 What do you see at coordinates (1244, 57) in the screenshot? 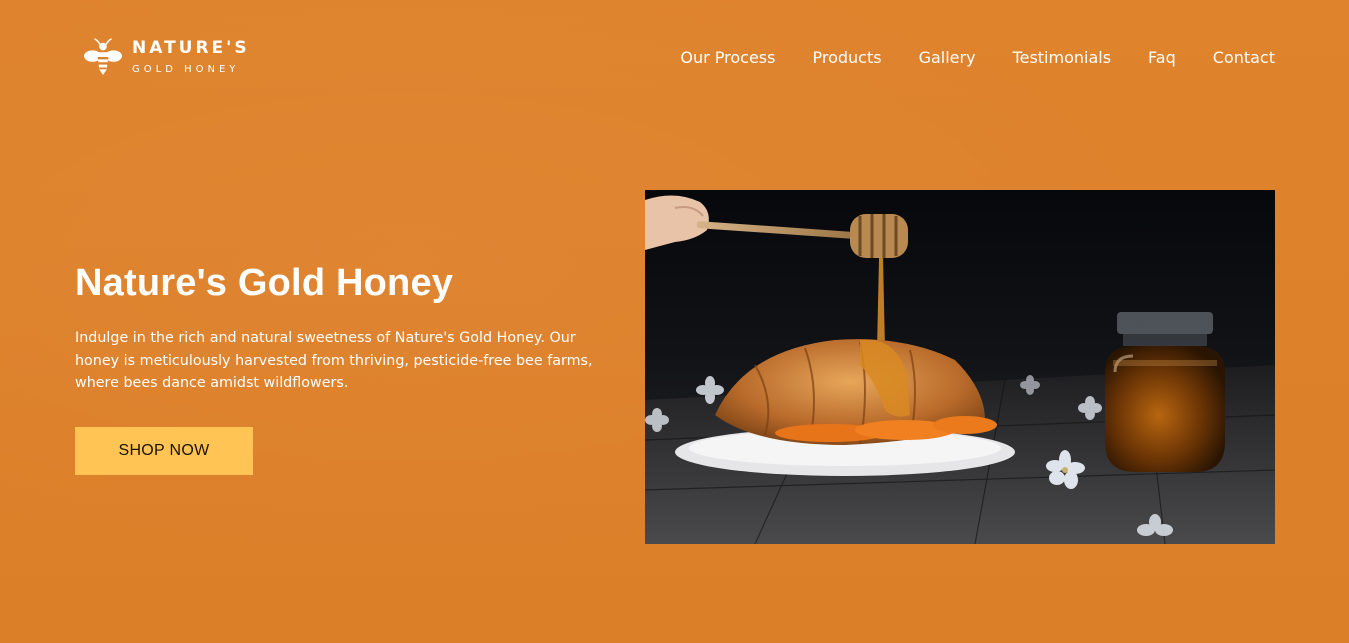
I see `nav-contact: Contact` at bounding box center [1244, 57].